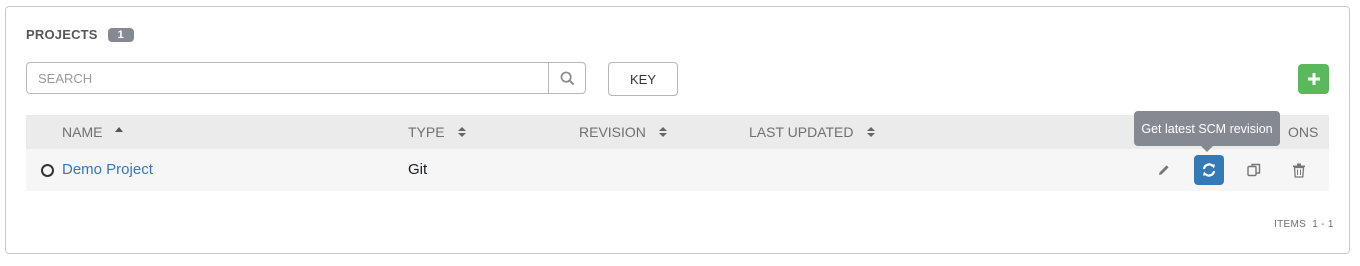 This screenshot has width=1360, height=266. What do you see at coordinates (62, 34) in the screenshot?
I see `page-title: PROJECTS` at bounding box center [62, 34].